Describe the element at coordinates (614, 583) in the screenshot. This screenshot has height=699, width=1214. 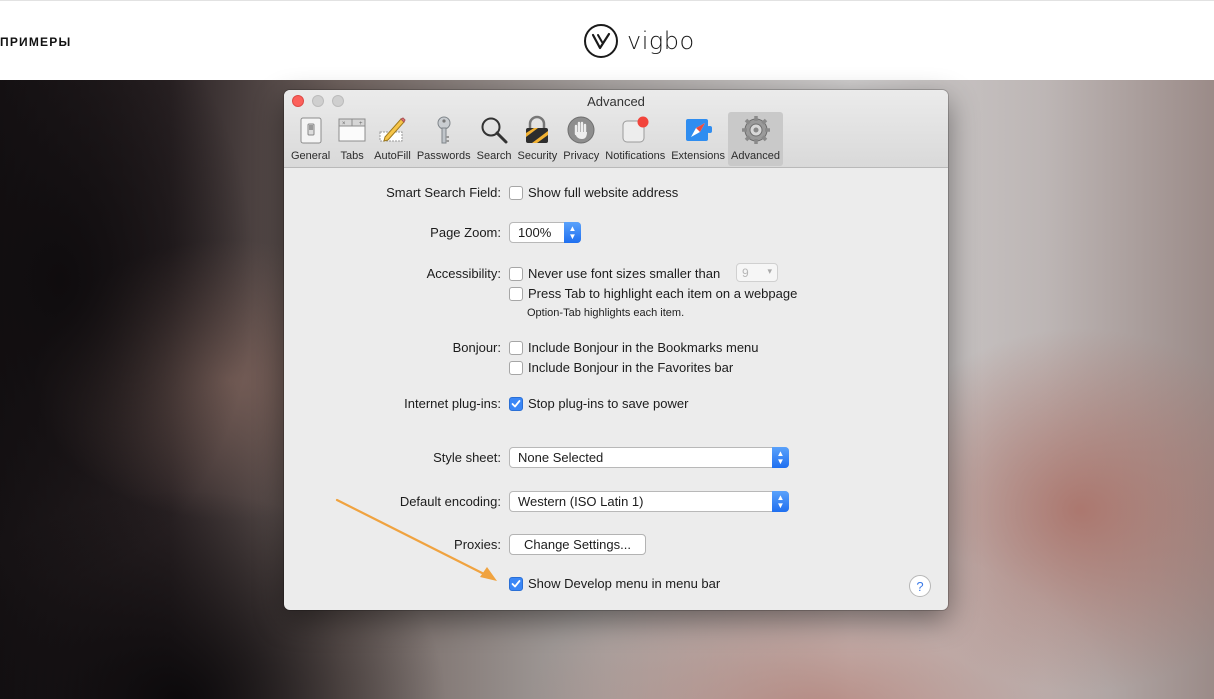
I see `show-develop-menu-checkbox: Show Develop menu in menu bar` at that location.